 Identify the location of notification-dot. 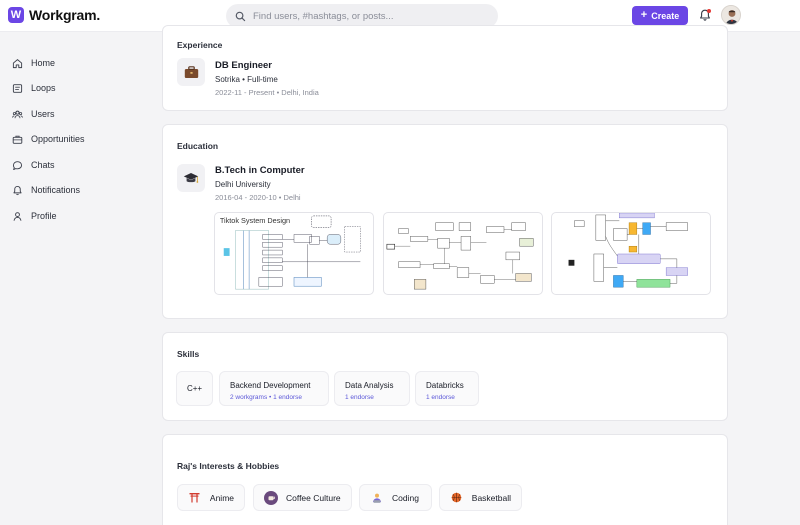
(709, 11).